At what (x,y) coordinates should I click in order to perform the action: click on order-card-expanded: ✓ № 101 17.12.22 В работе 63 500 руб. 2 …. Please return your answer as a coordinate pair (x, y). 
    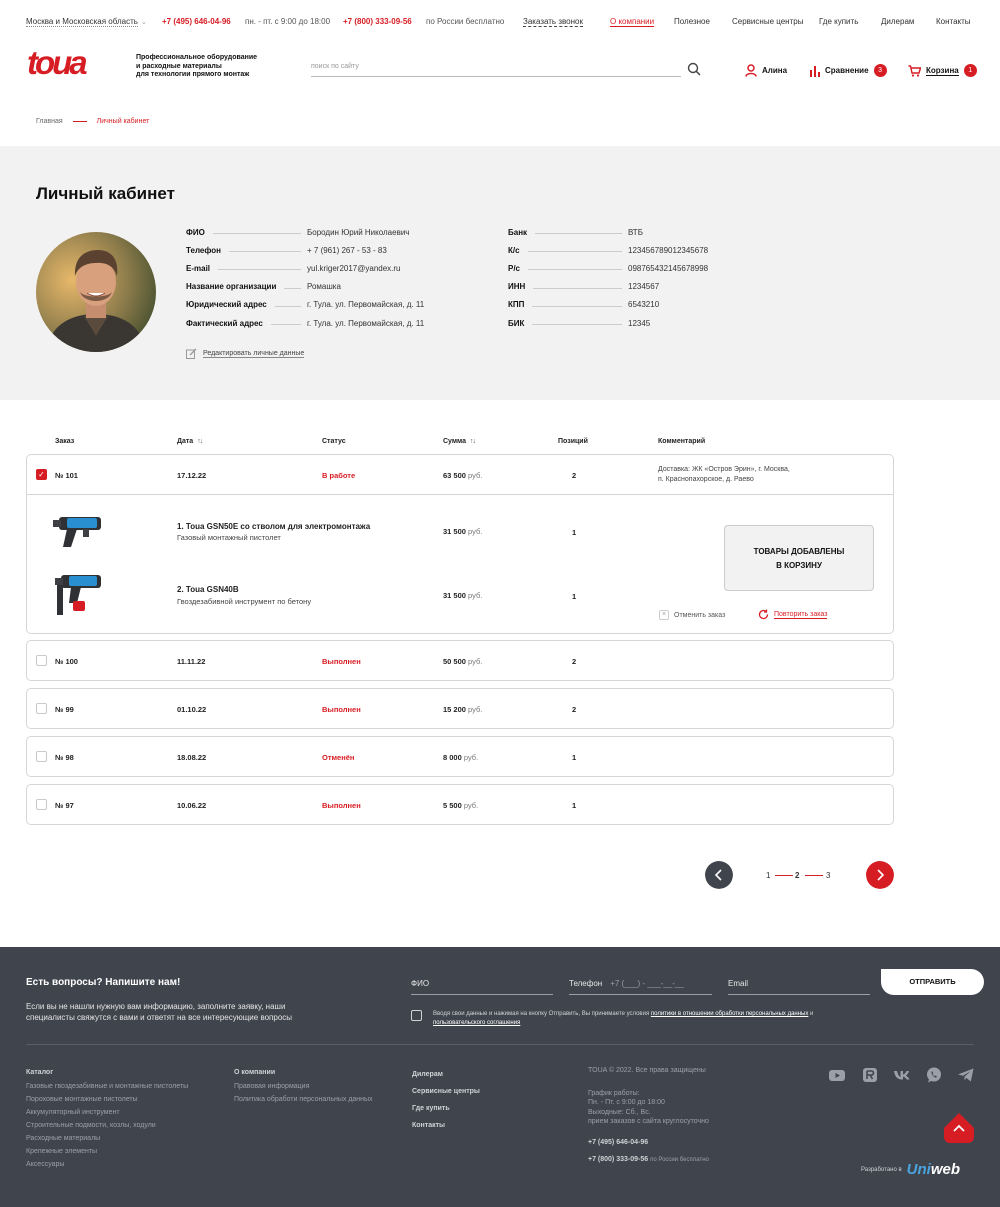
    Looking at the image, I should click on (460, 544).